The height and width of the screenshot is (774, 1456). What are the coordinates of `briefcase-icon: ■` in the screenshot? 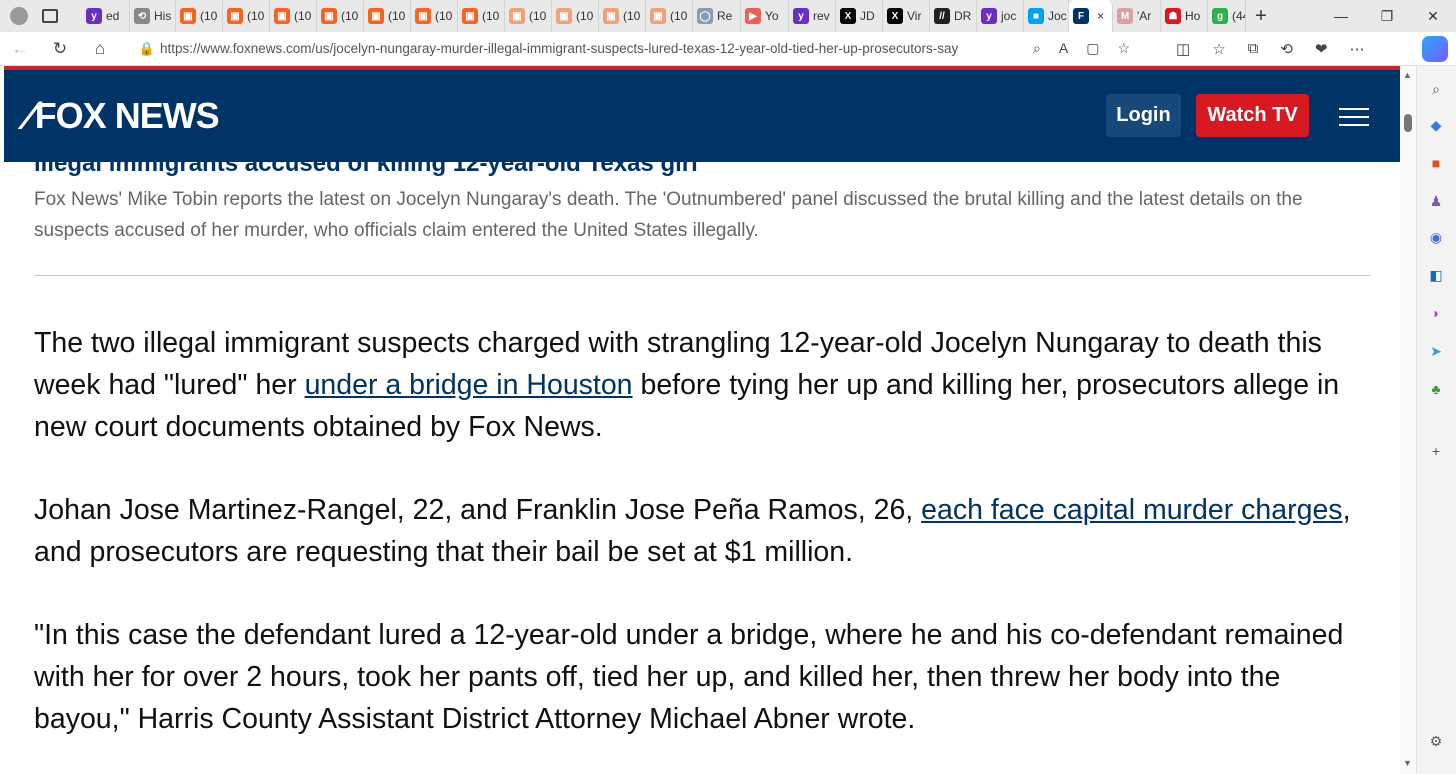 It's located at (1436, 163).